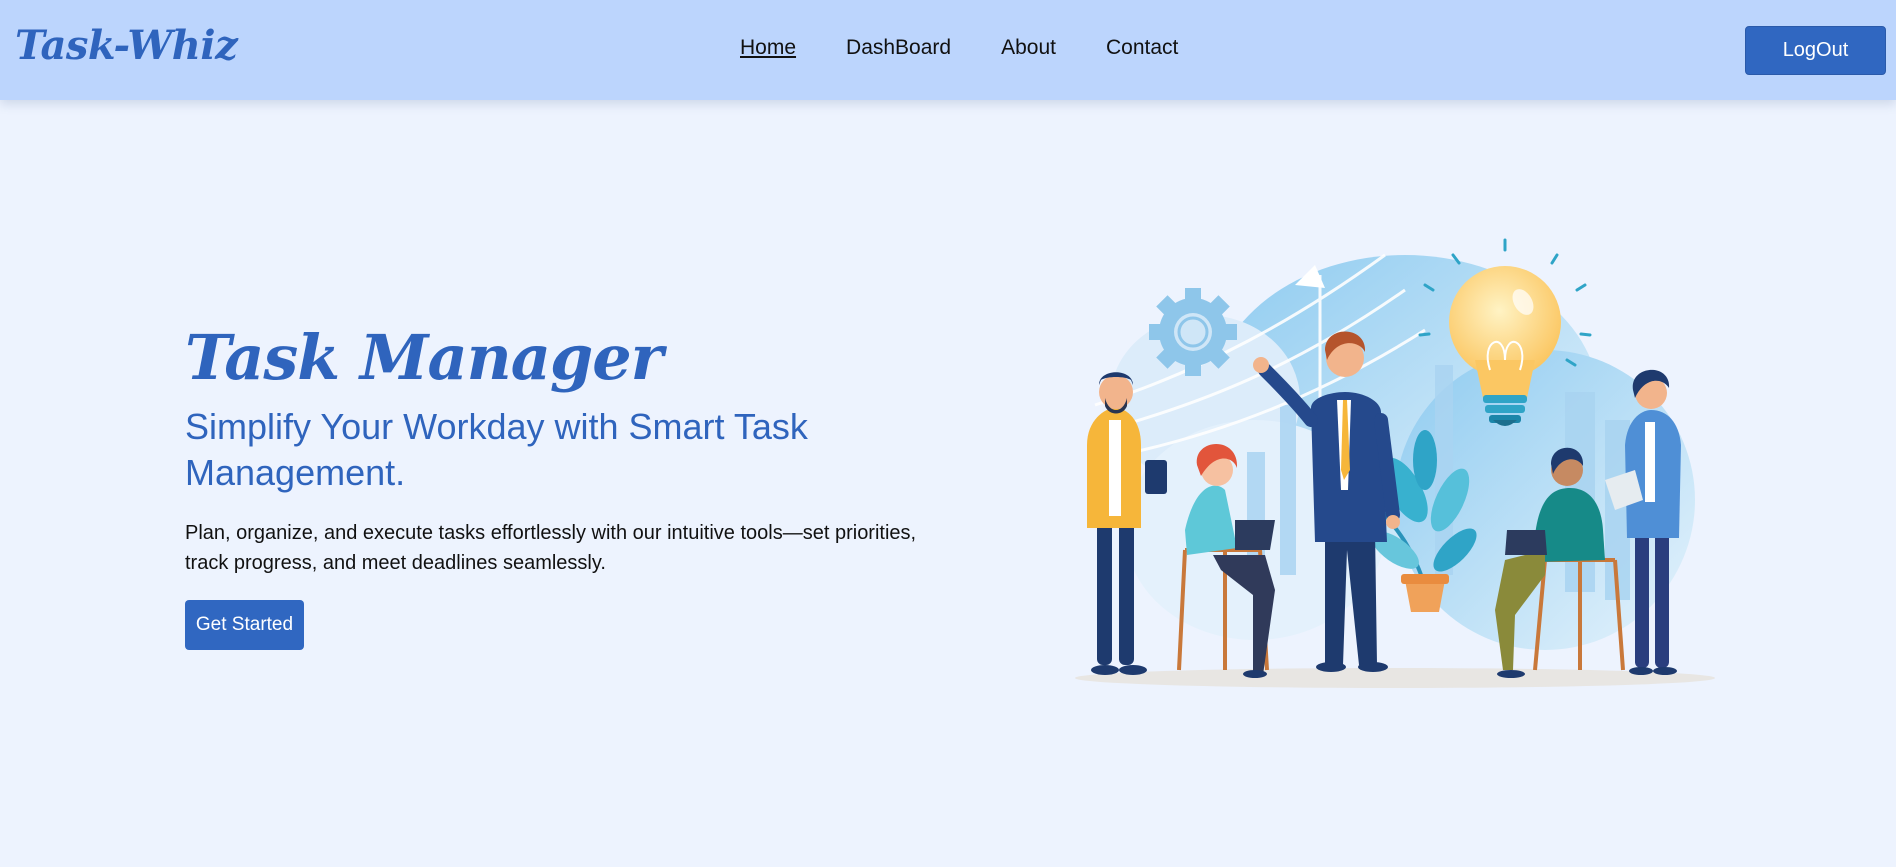 This screenshot has height=867, width=1896. Describe the element at coordinates (244, 625) in the screenshot. I see `get-started-button: Get Started` at that location.